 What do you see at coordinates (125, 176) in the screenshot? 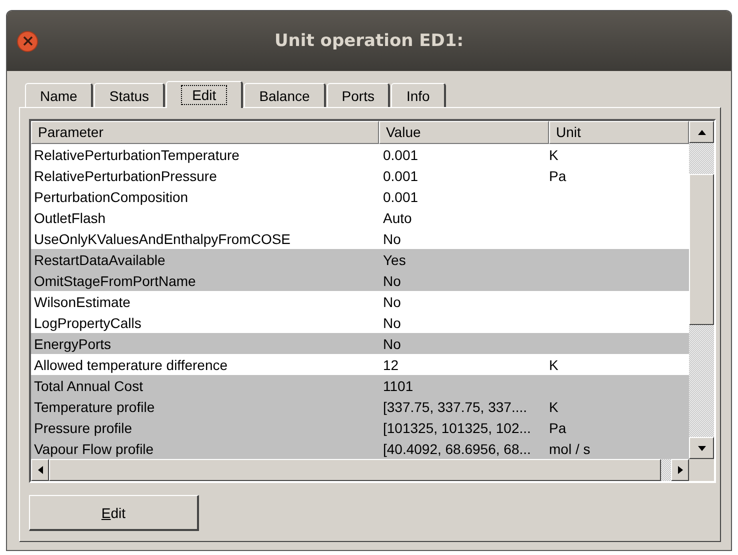
I see `table-cell-text: RelativePerturbationPressure` at bounding box center [125, 176].